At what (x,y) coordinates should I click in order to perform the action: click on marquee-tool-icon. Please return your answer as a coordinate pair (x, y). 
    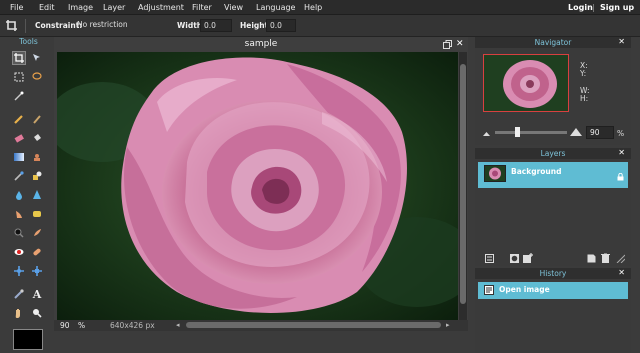
    Looking at the image, I should click on (19, 77).